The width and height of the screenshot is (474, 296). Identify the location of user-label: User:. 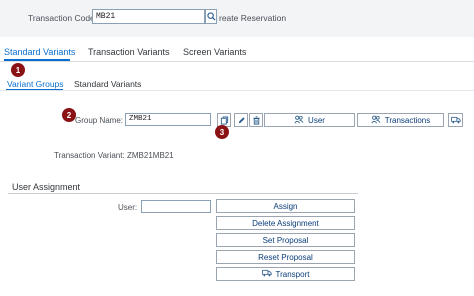
(128, 207).